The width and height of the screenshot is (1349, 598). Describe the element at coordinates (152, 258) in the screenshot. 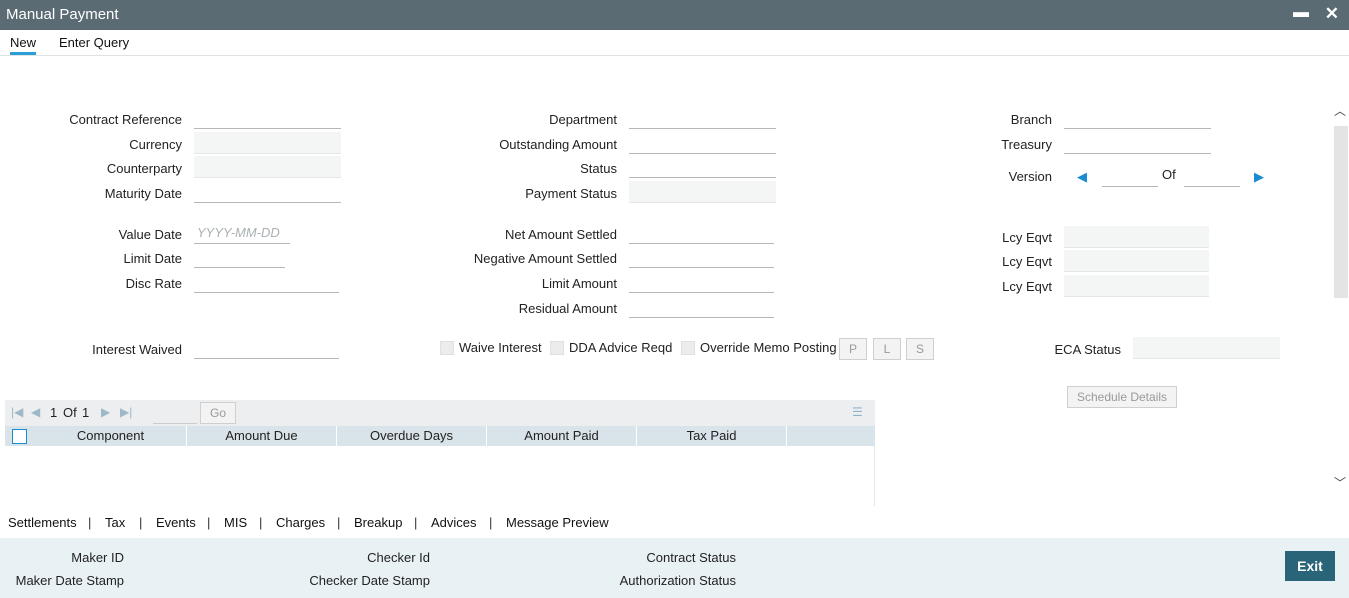

I see `limit-date-label: Limit Date` at that location.